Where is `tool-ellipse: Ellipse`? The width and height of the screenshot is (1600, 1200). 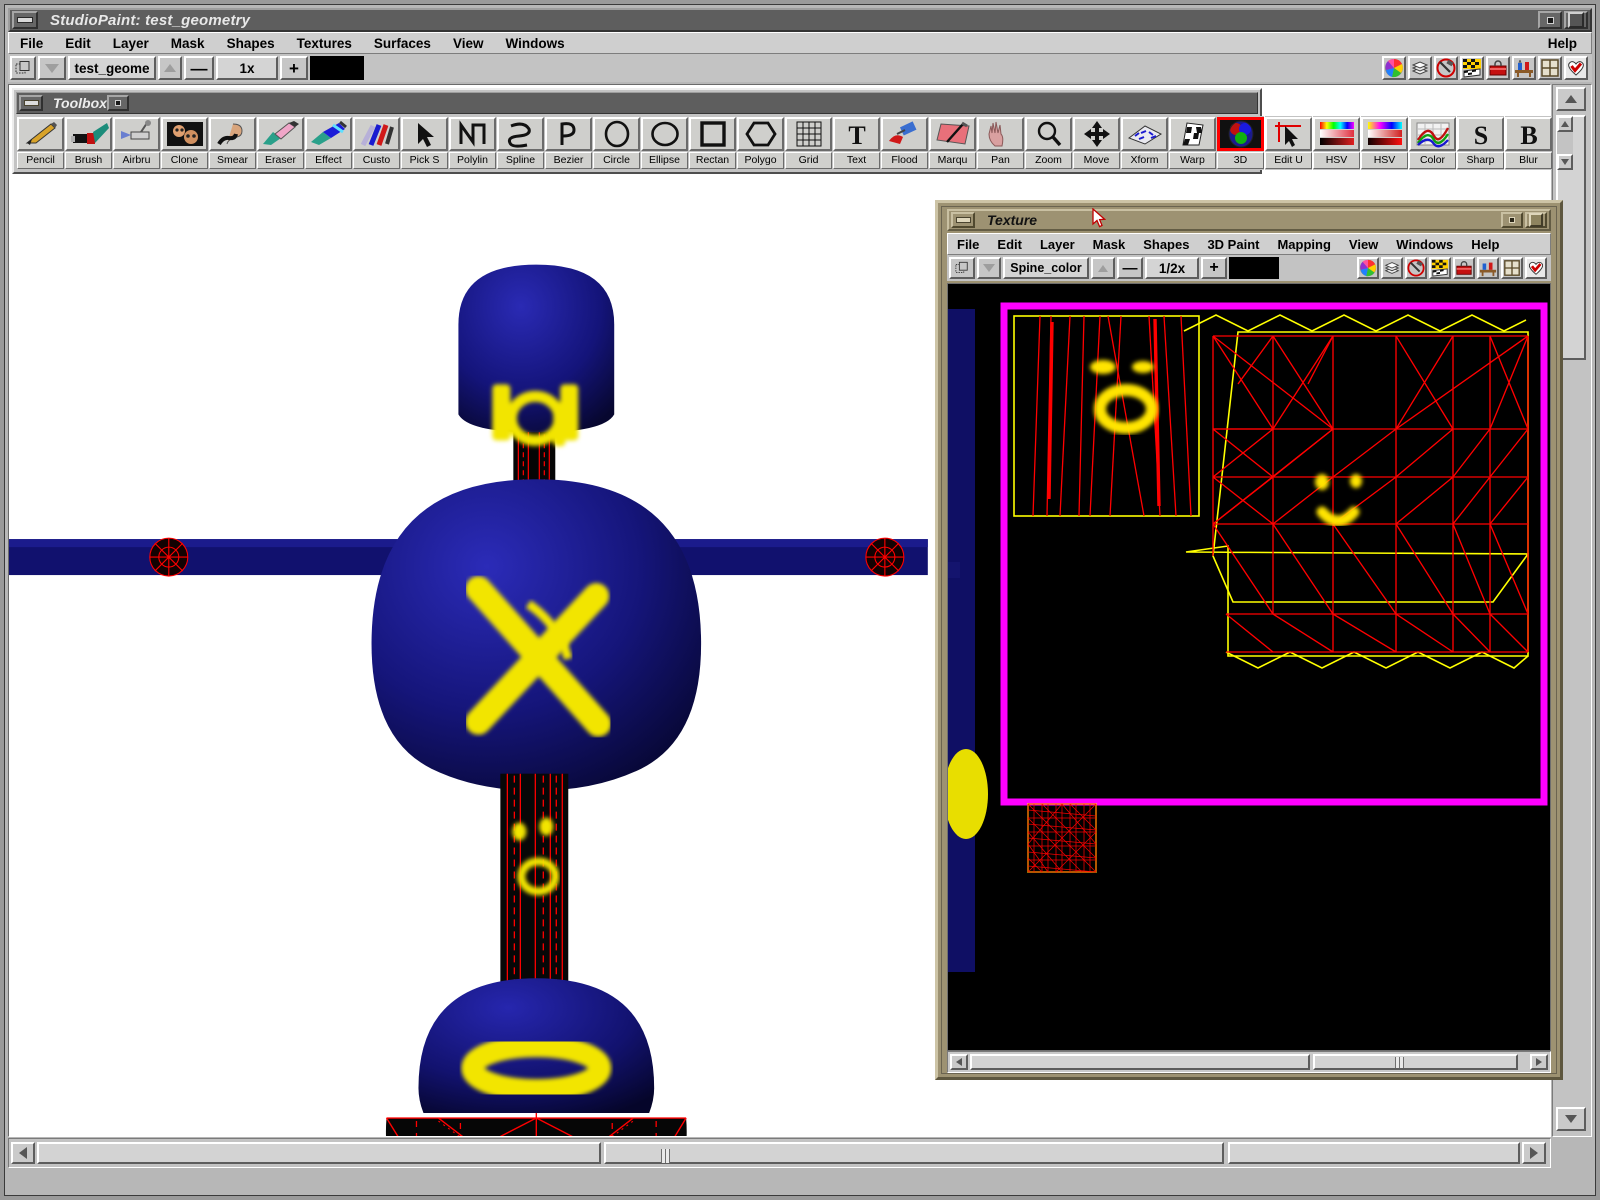 tool-ellipse: Ellipse is located at coordinates (664, 143).